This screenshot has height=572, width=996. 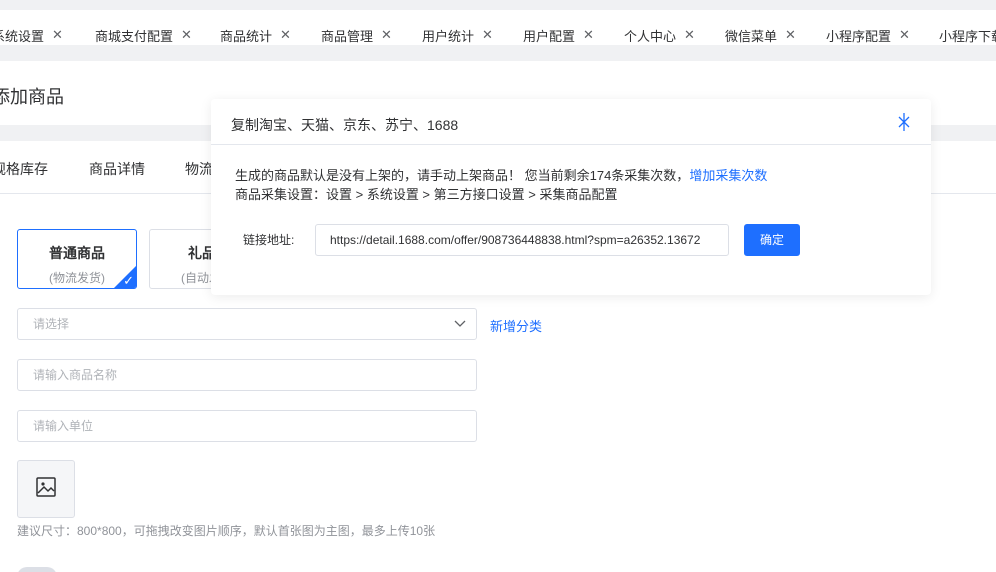 What do you see at coordinates (448, 36) in the screenshot?
I see `tab-label: 用户统计` at bounding box center [448, 36].